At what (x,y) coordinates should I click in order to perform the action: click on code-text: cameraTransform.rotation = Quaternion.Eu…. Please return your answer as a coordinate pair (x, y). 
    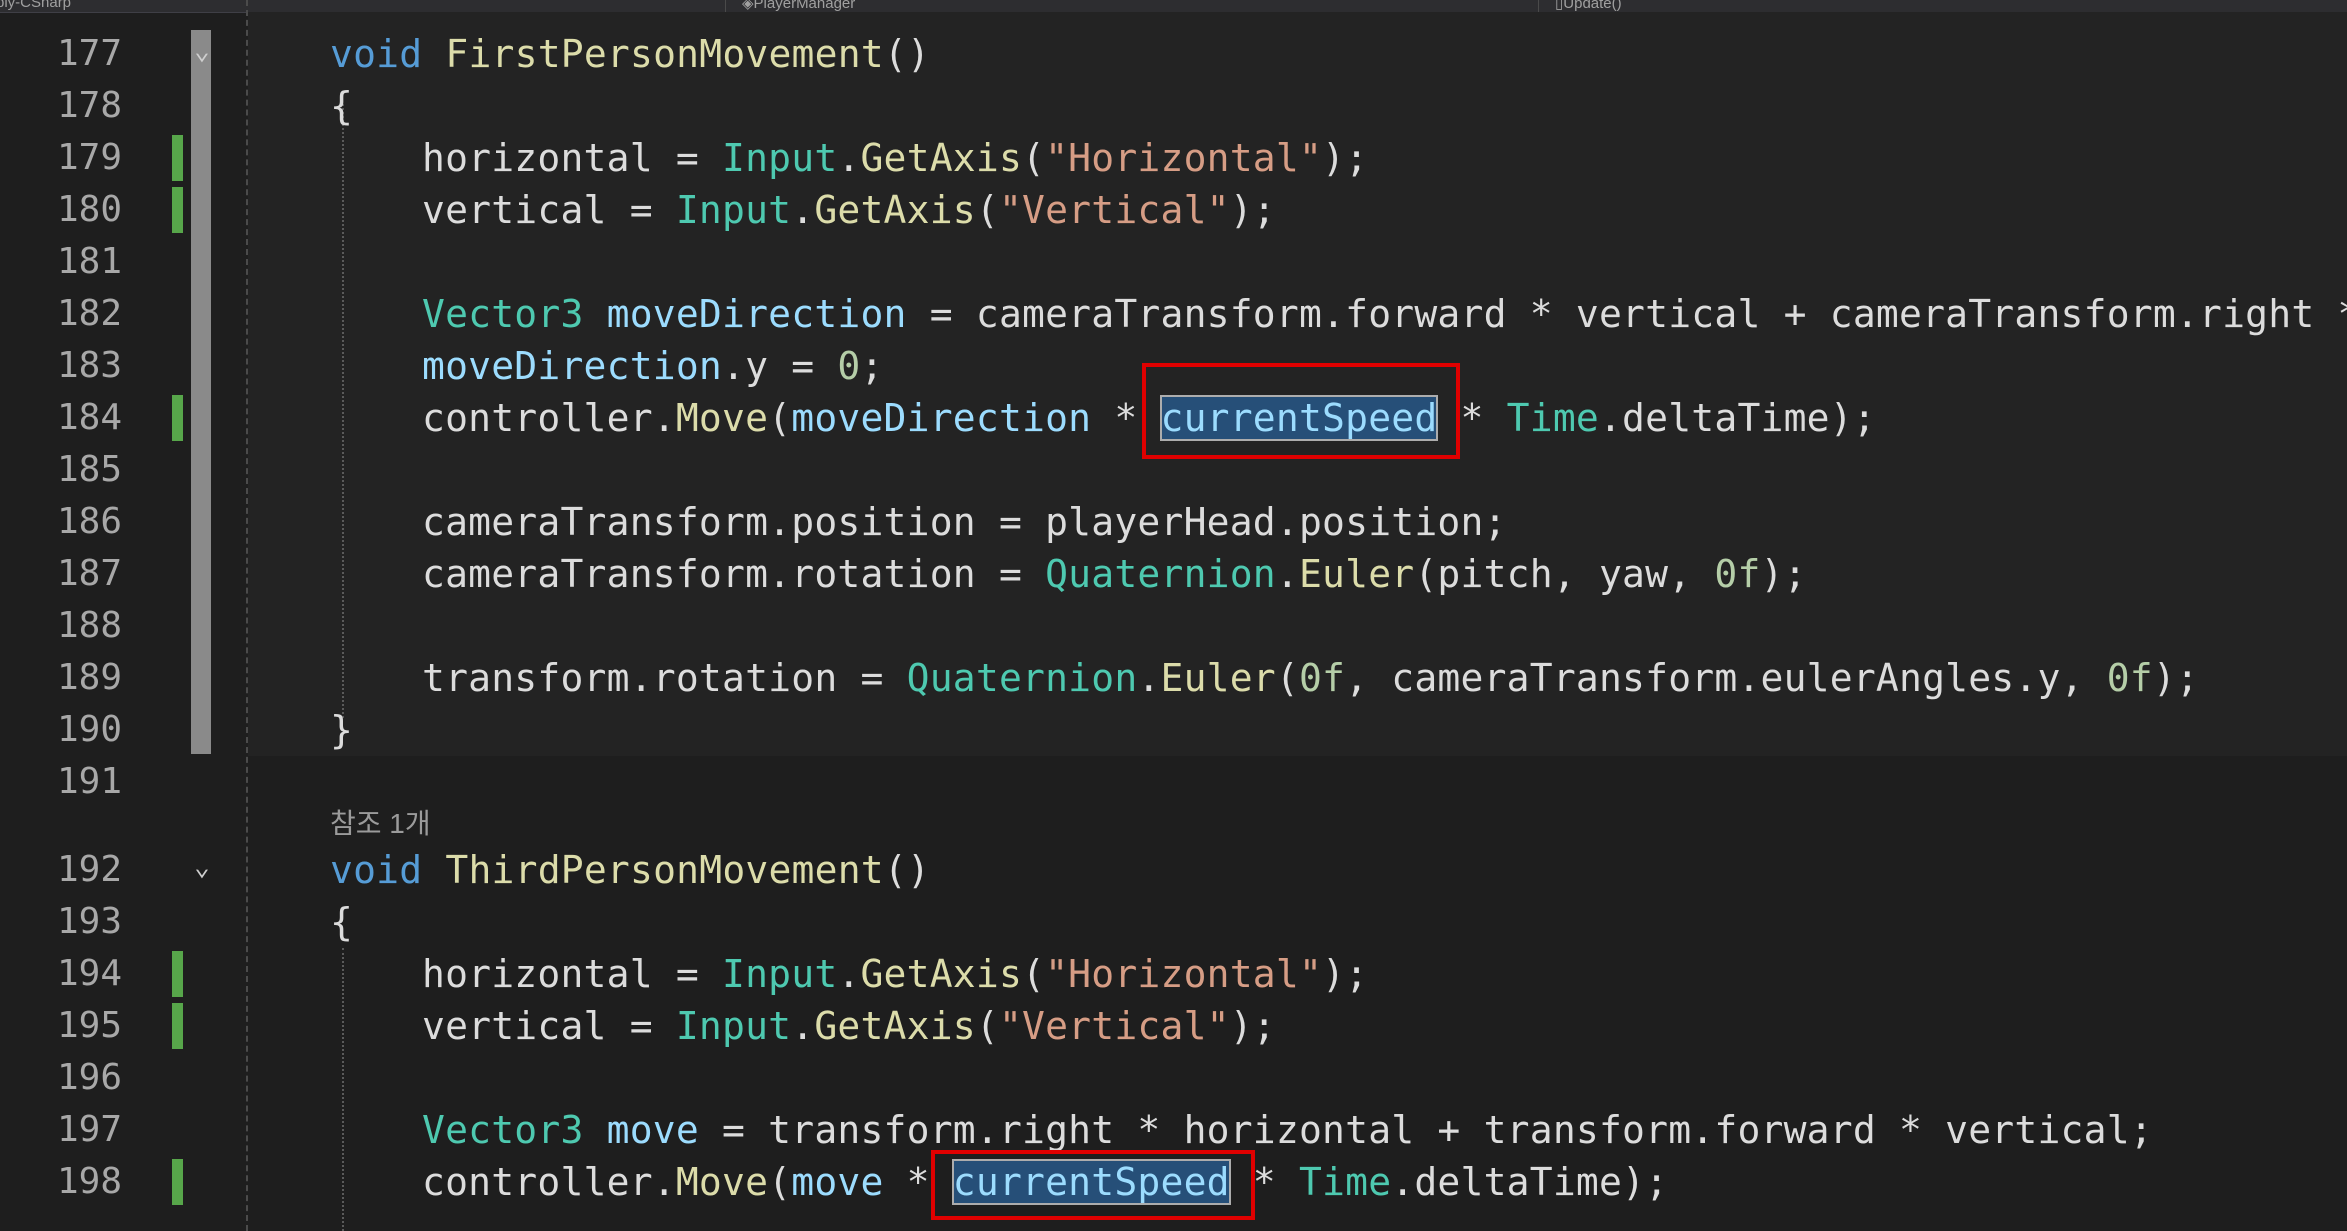
    Looking at the image, I should click on (1114, 574).